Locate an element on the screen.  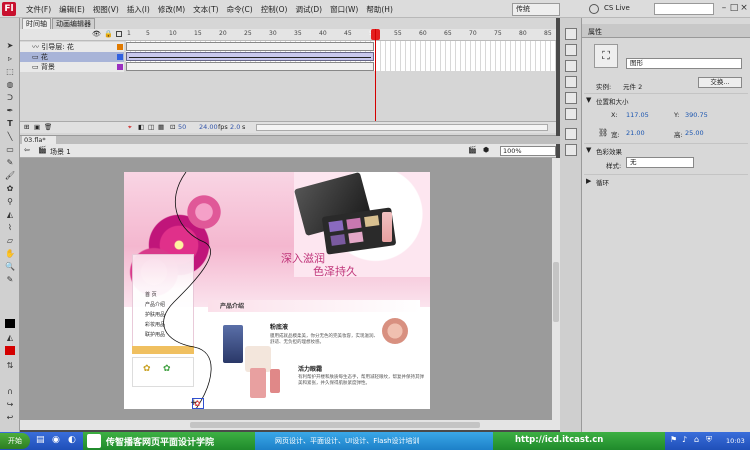
tab-timeline: 时间轴 is located at coordinates (36, 23).